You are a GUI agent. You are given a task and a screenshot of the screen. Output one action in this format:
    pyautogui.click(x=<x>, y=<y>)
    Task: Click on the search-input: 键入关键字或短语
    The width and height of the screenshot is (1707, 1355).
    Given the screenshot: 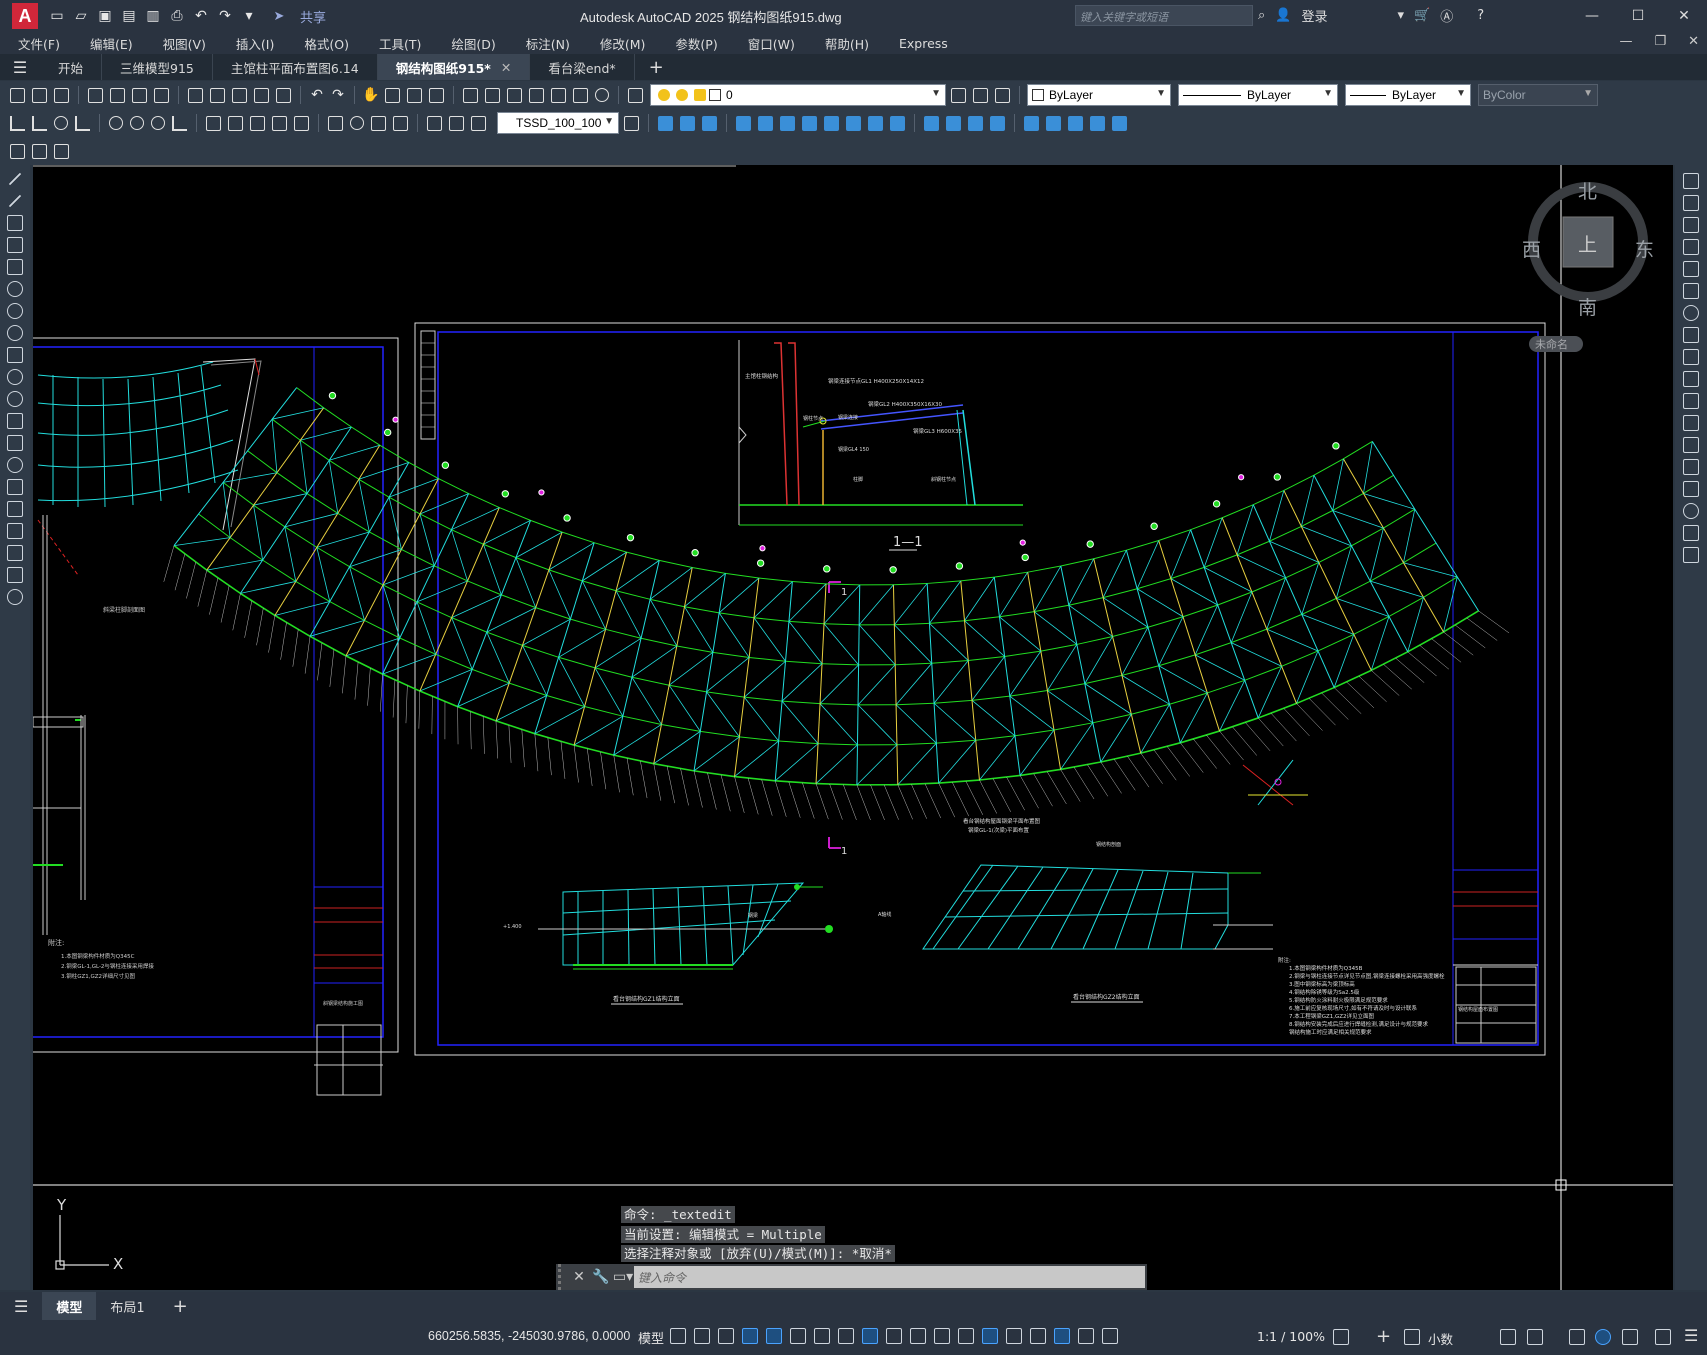 What is the action you would take?
    pyautogui.click(x=1164, y=15)
    